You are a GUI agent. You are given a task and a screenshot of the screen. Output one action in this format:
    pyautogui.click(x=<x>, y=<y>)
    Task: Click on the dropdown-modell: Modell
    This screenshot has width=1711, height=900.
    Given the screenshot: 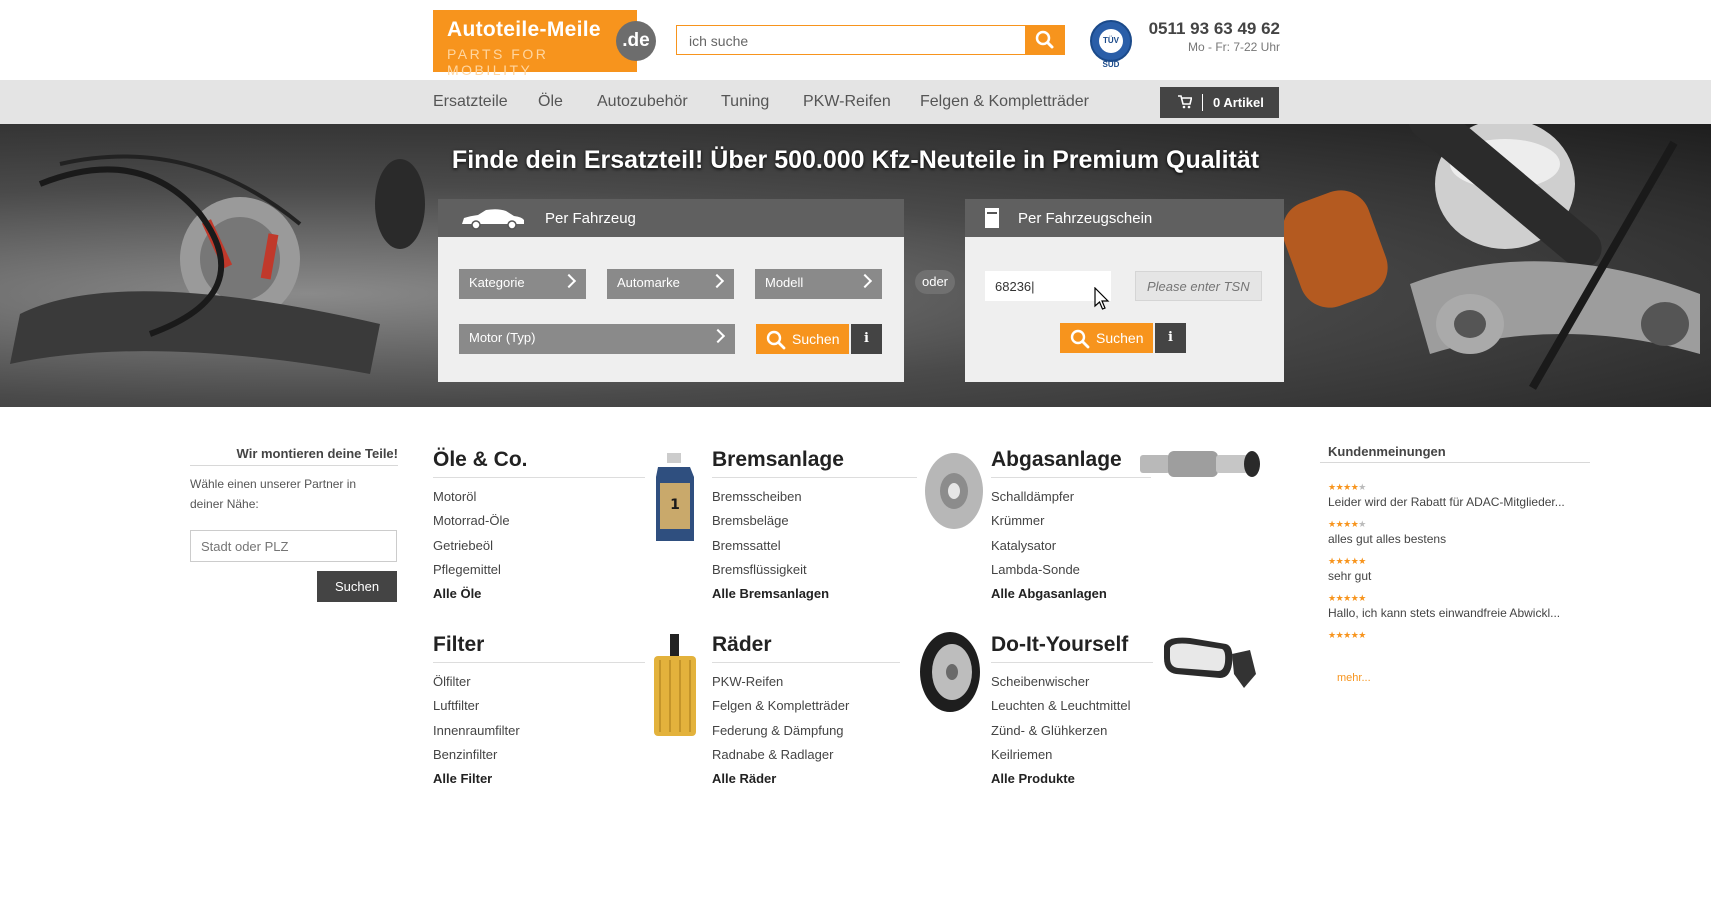 What is the action you would take?
    pyautogui.click(x=818, y=284)
    